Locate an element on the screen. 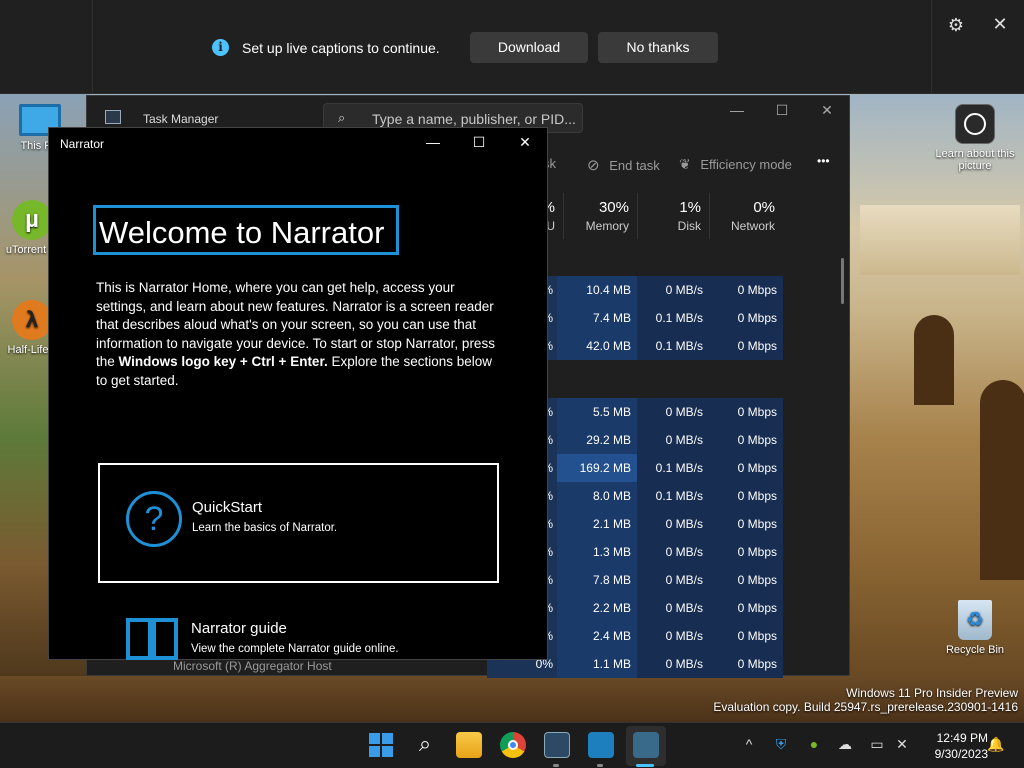 The width and height of the screenshot is (1024, 768). desktop-icon-label: uTorrent is located at coordinates (26, 250).